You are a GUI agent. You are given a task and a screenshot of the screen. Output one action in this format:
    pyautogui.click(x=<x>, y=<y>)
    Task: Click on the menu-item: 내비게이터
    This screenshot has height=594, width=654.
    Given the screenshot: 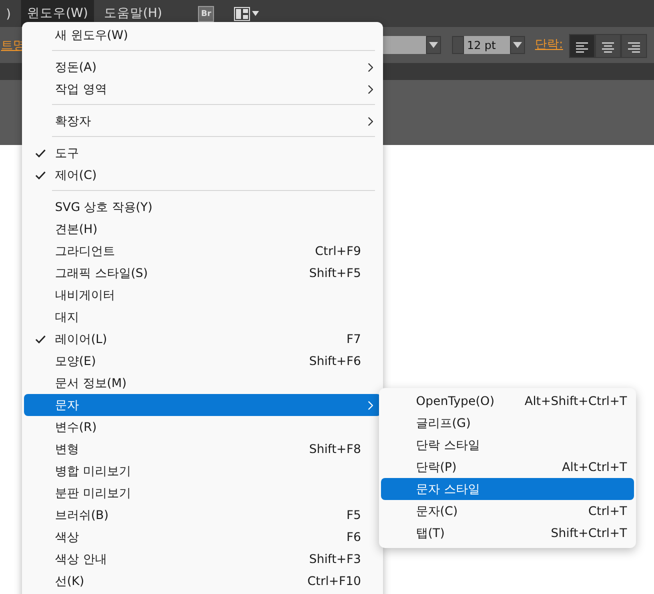 What is the action you would take?
    pyautogui.click(x=202, y=295)
    